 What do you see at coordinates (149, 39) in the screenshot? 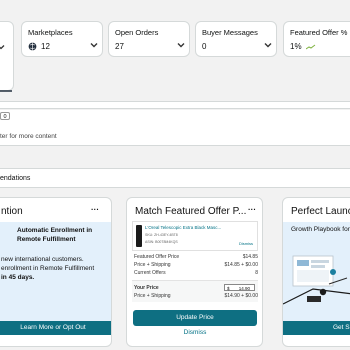
I see `metric-tile-open-orders: Open Orders 27` at bounding box center [149, 39].